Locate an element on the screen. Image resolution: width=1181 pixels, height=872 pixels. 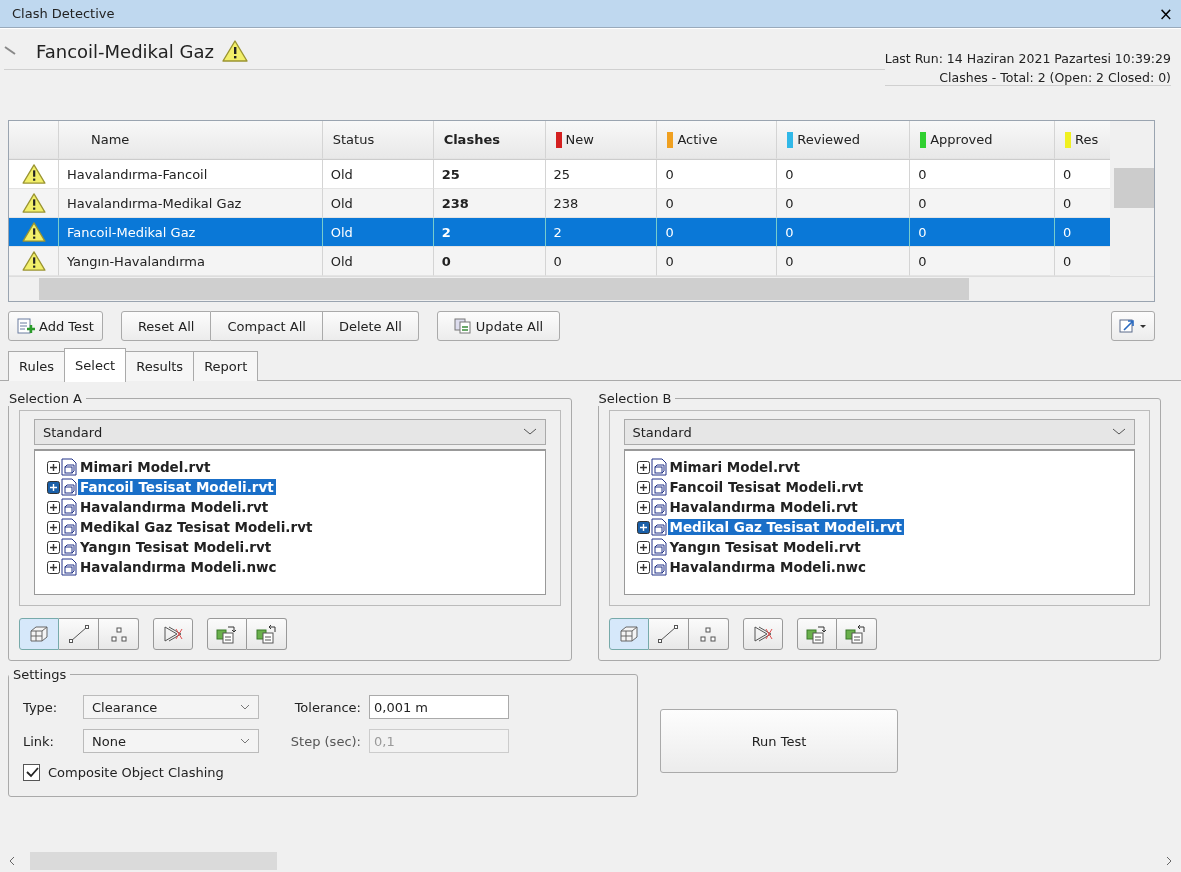
tolerance-field: 0,001 m is located at coordinates (439, 707).